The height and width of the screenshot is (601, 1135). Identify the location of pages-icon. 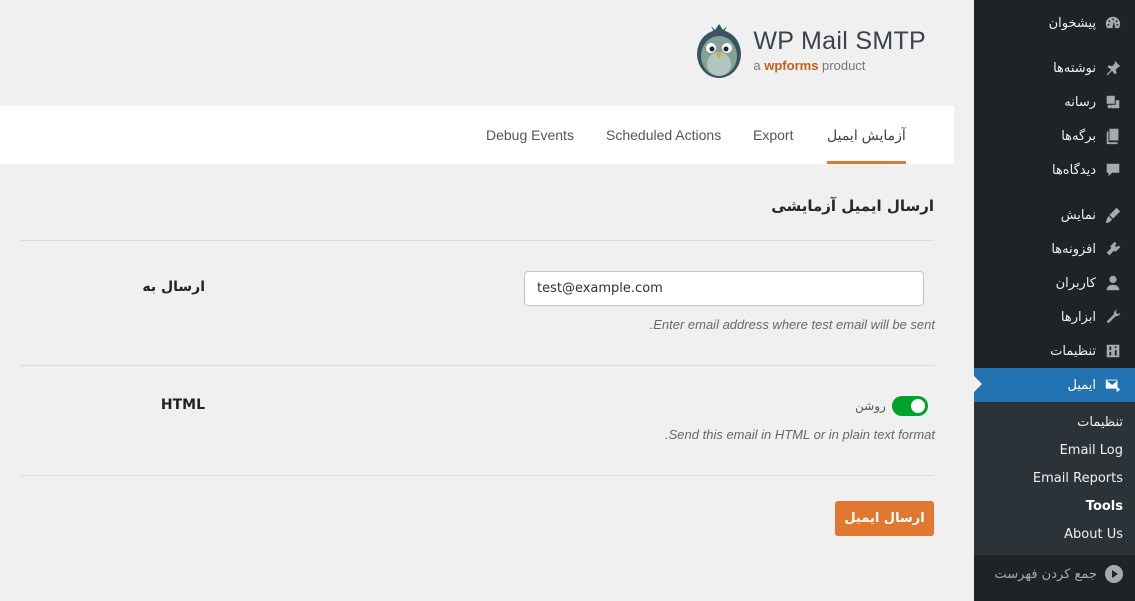
(1113, 136).